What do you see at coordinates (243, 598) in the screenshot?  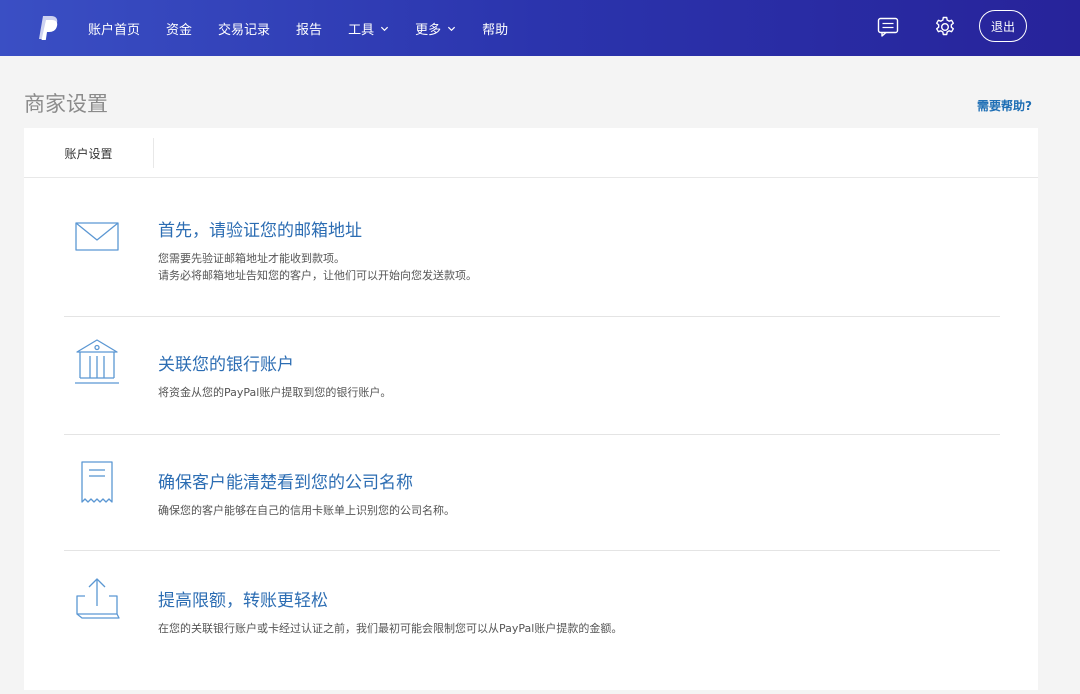 I see `step-title: 提高限额，转账更轻松` at bounding box center [243, 598].